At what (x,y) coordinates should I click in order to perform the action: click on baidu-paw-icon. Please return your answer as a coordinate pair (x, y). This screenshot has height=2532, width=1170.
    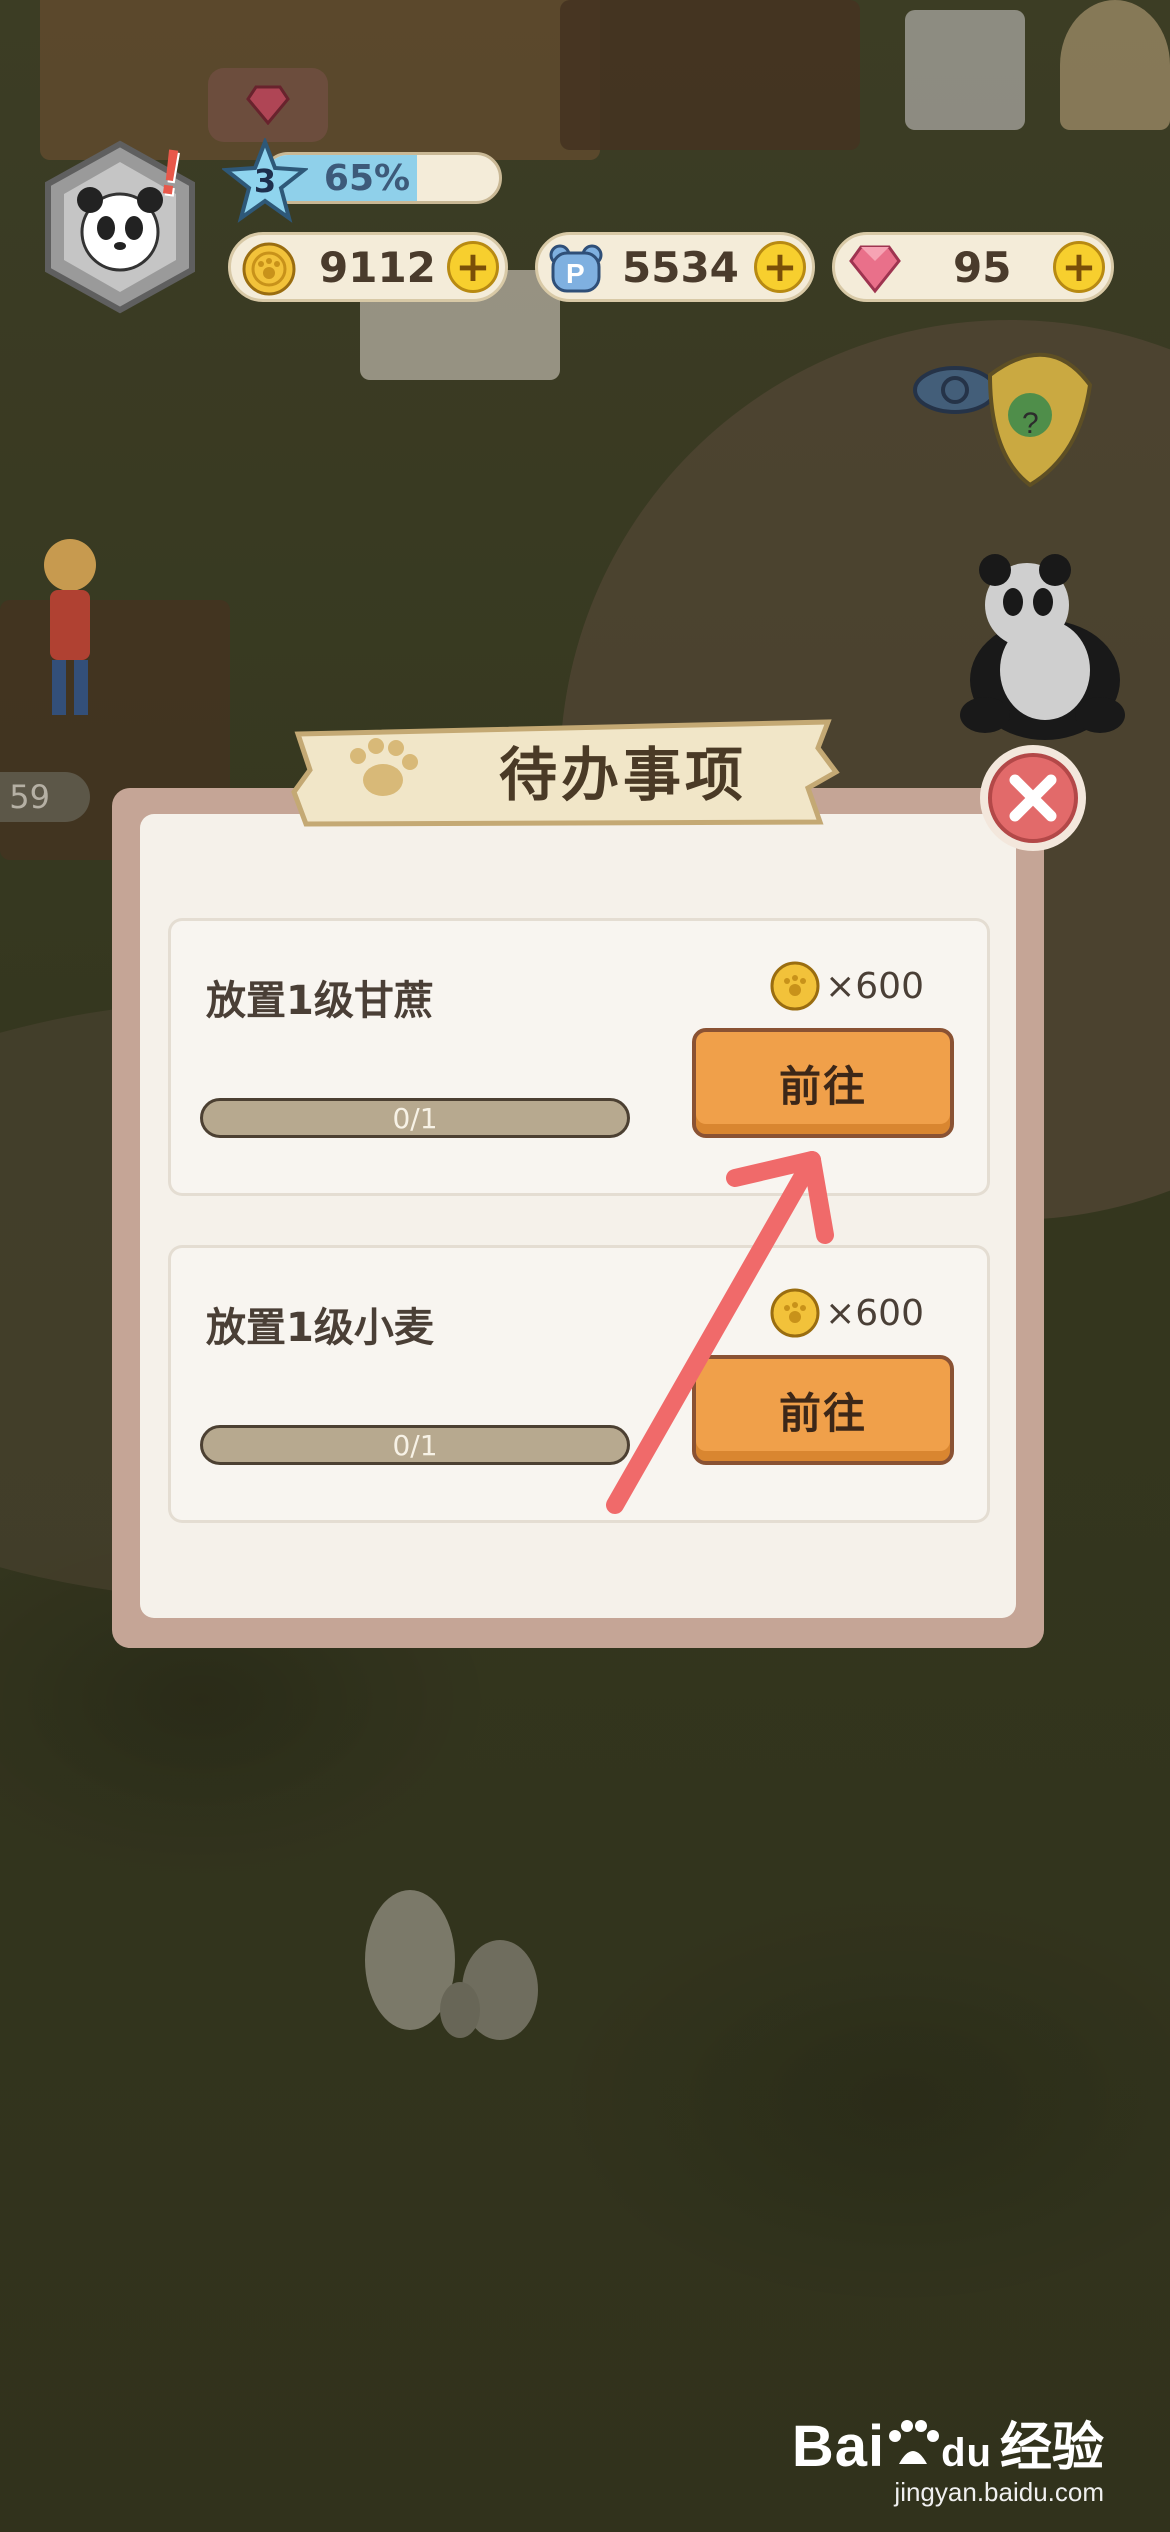
    Looking at the image, I should click on (914, 2442).